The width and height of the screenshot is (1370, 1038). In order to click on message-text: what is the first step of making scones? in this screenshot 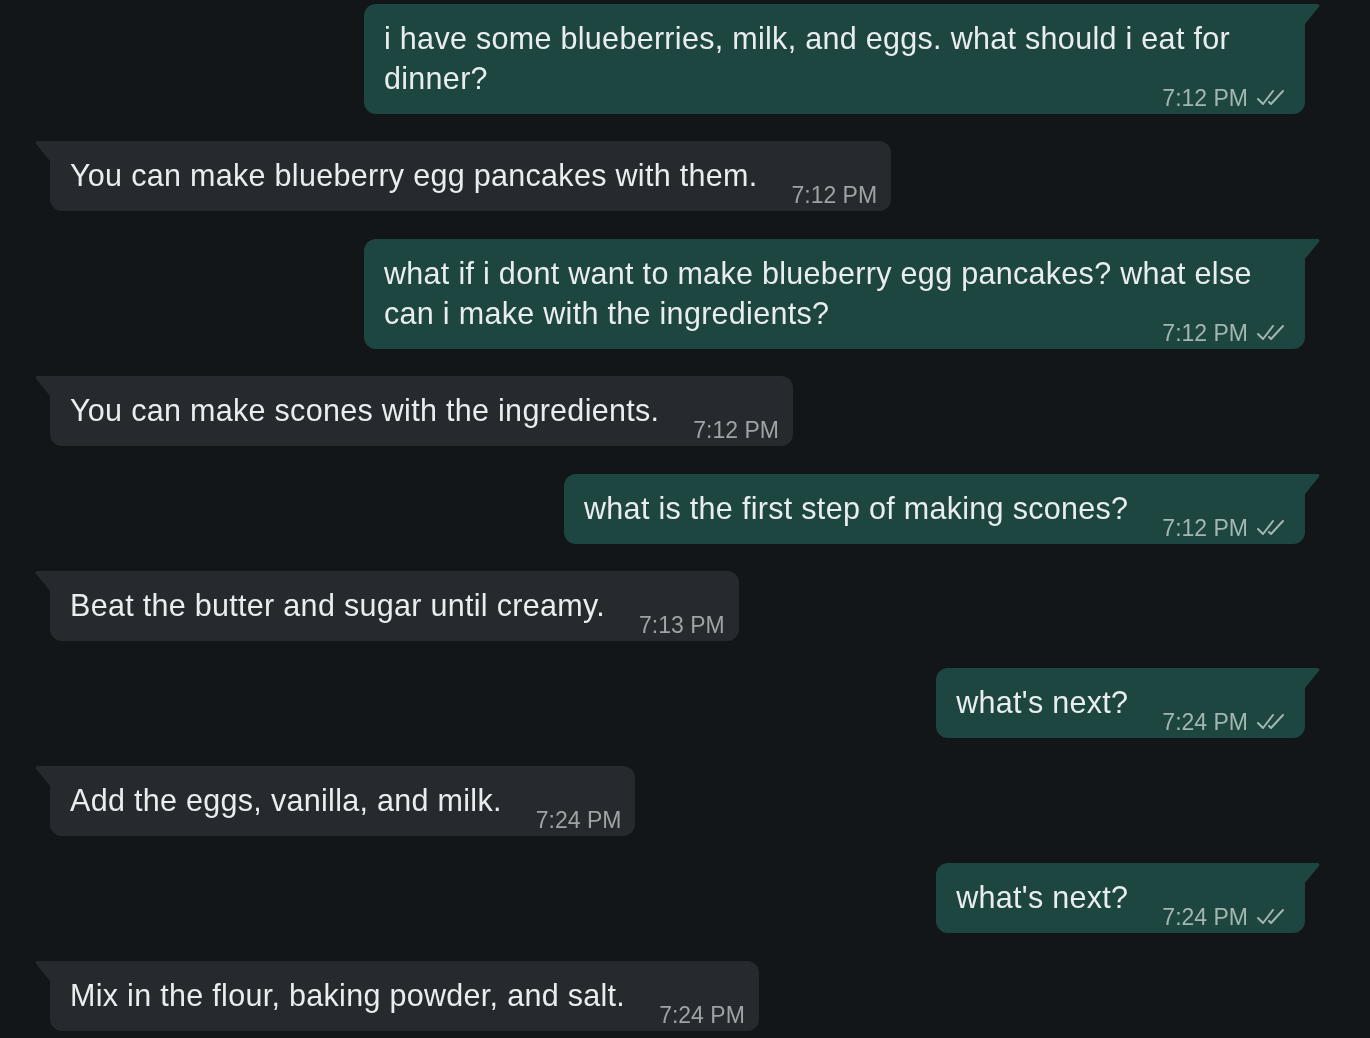, I will do `click(856, 507)`.